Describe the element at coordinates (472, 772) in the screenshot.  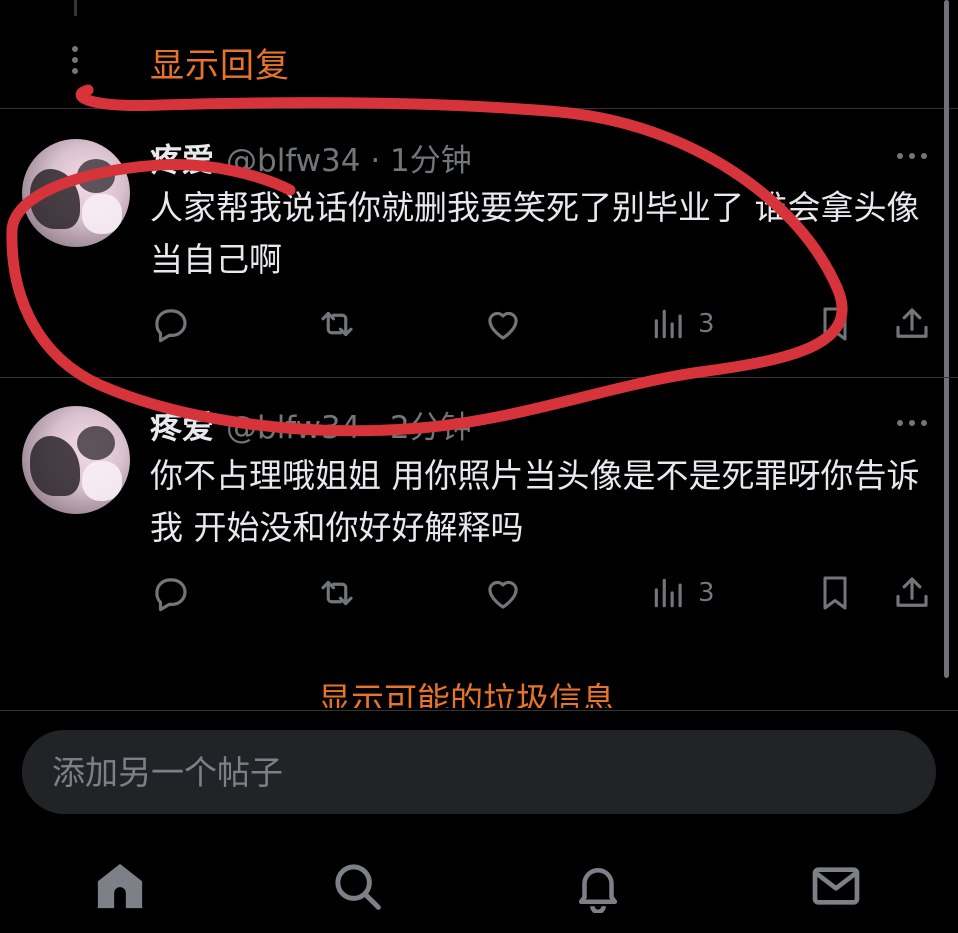
I see `compose-input` at that location.